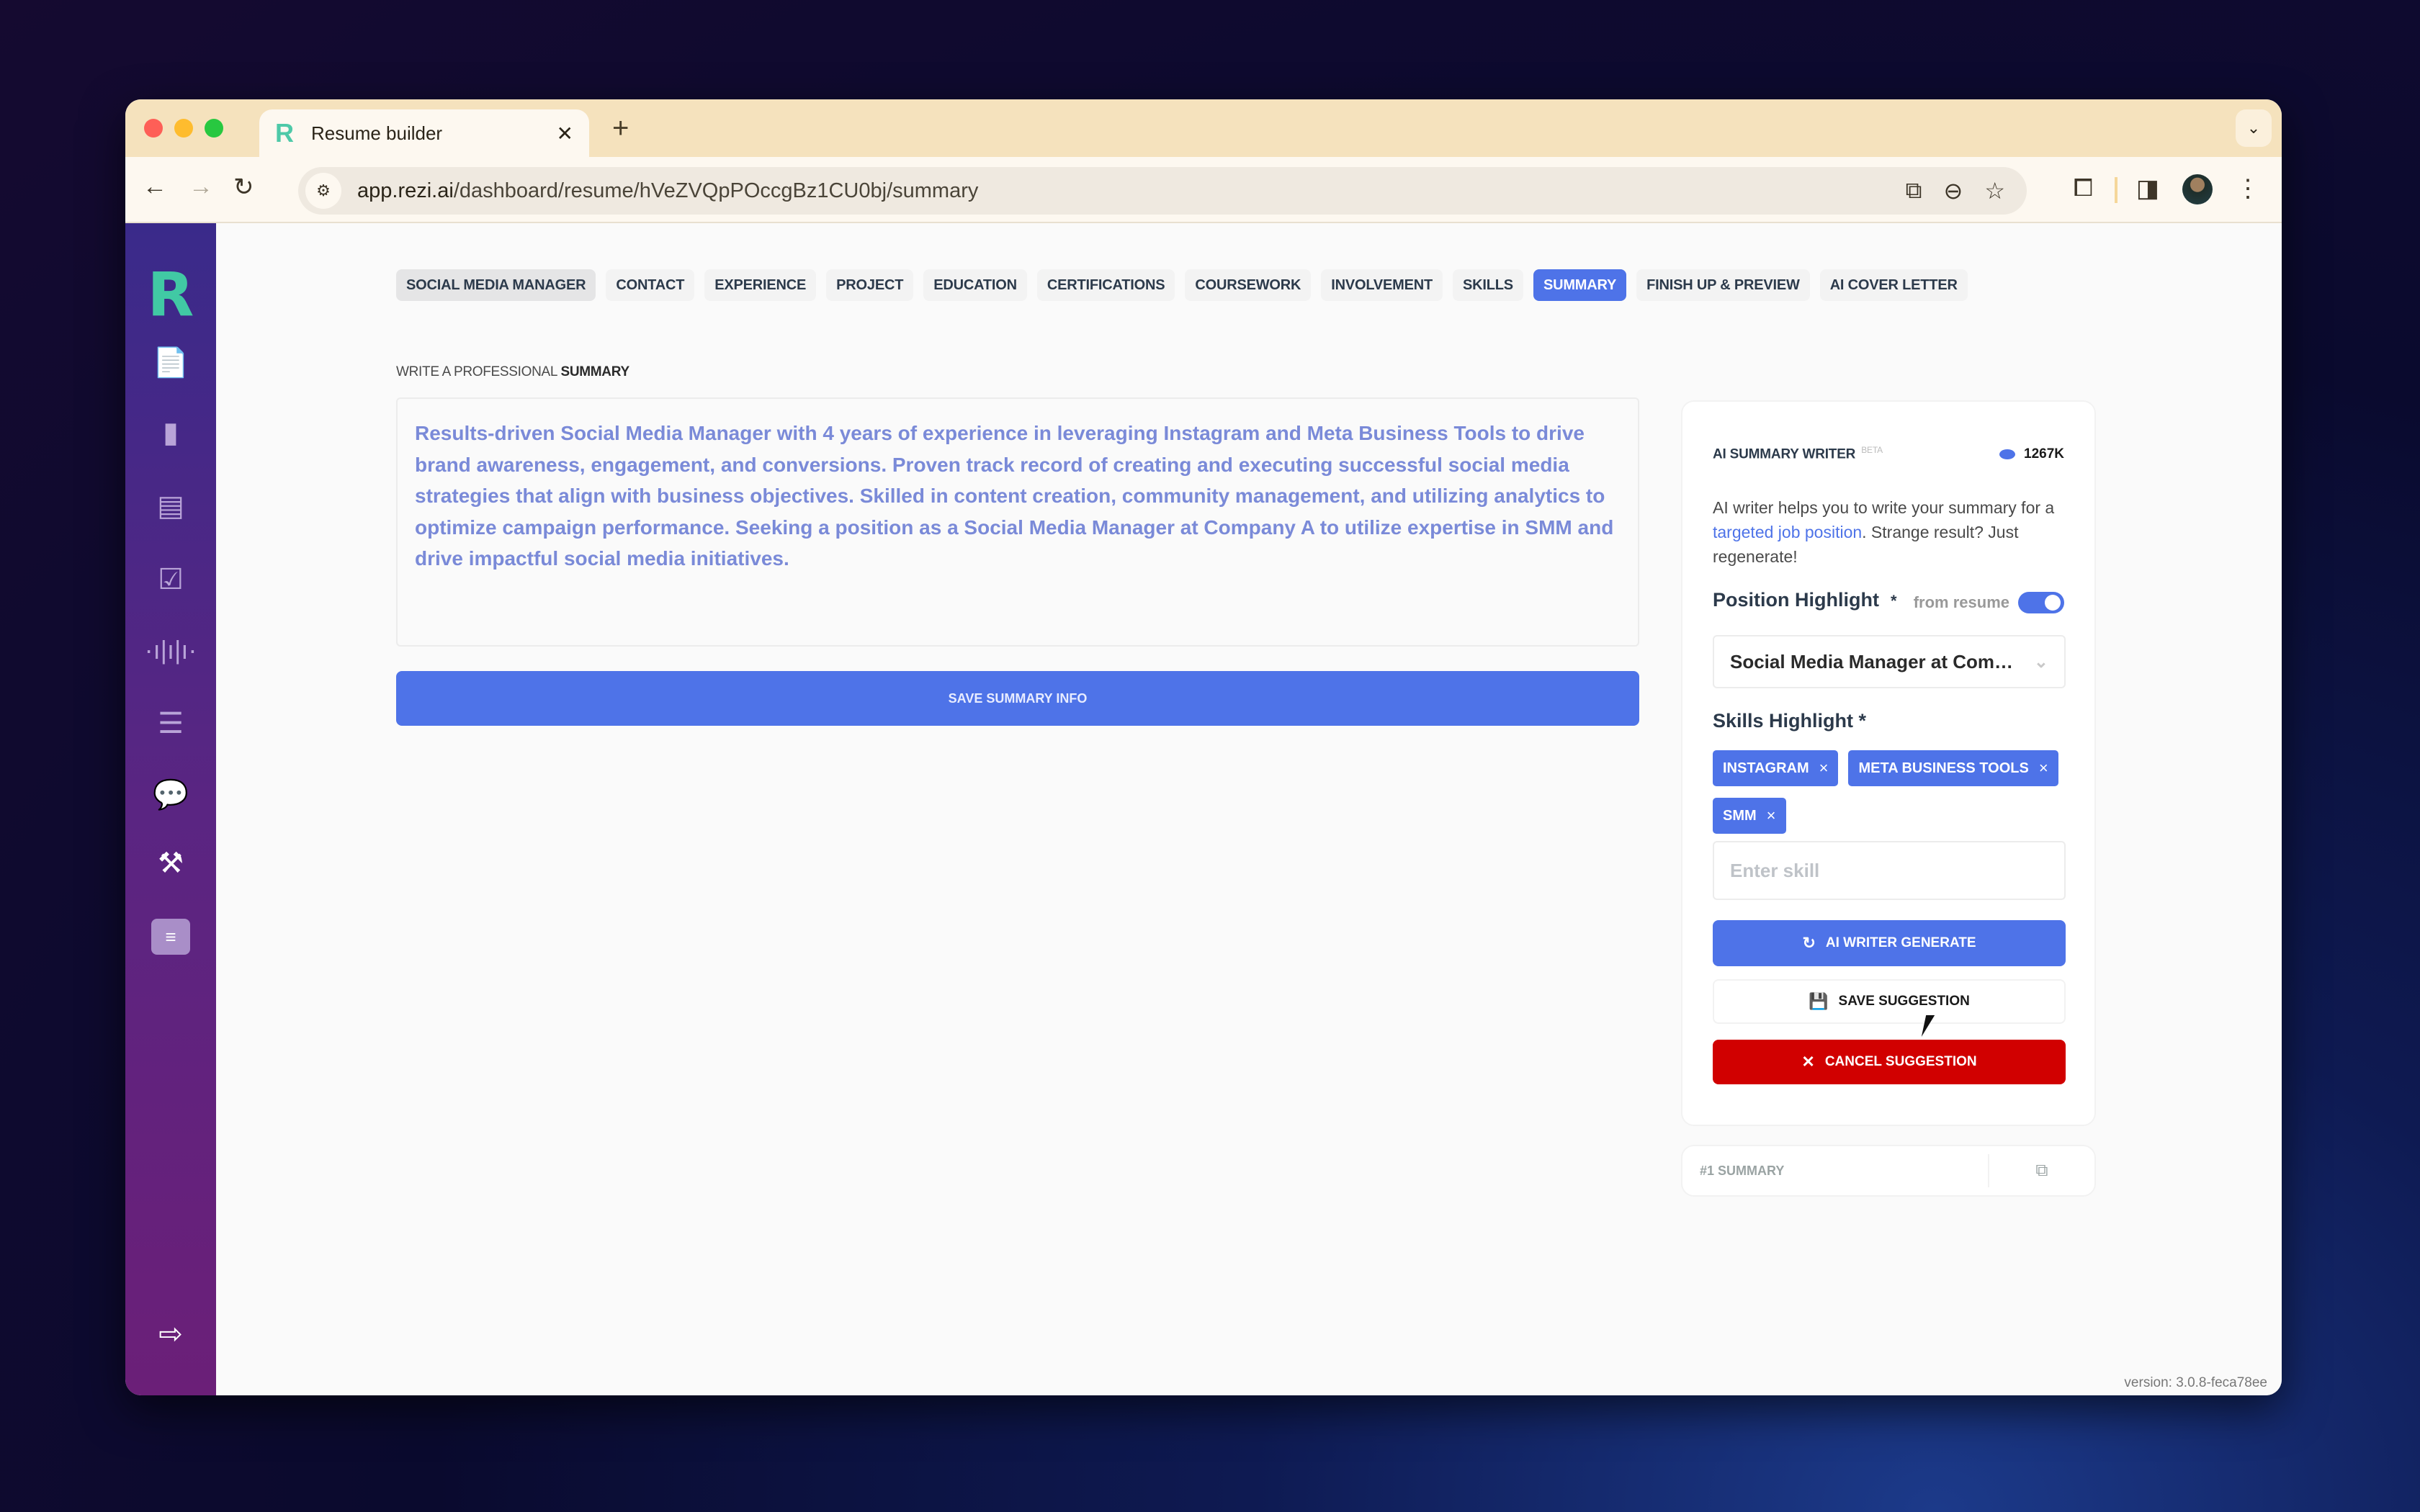 The width and height of the screenshot is (2420, 1512). I want to click on url-host: app.rezi.ai, so click(406, 190).